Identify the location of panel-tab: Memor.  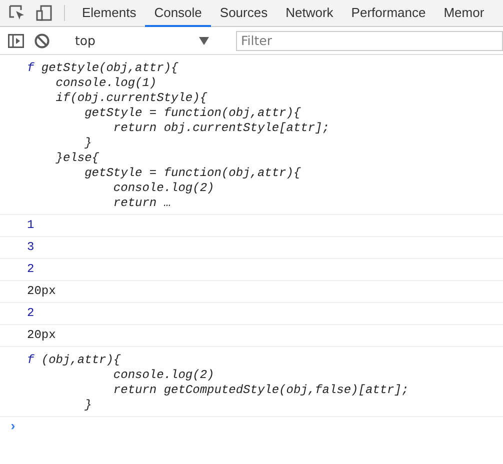
(464, 13).